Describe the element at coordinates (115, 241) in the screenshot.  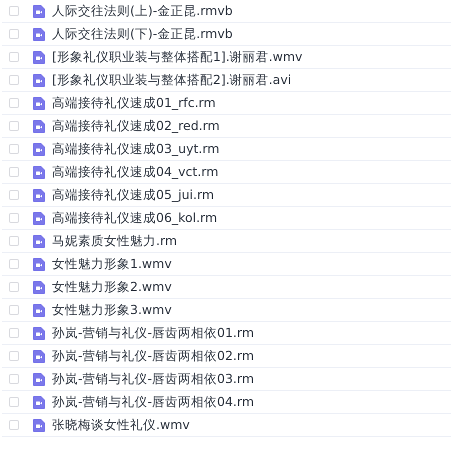
I see `file-name: 马妮素质女性魅力.rm` at that location.